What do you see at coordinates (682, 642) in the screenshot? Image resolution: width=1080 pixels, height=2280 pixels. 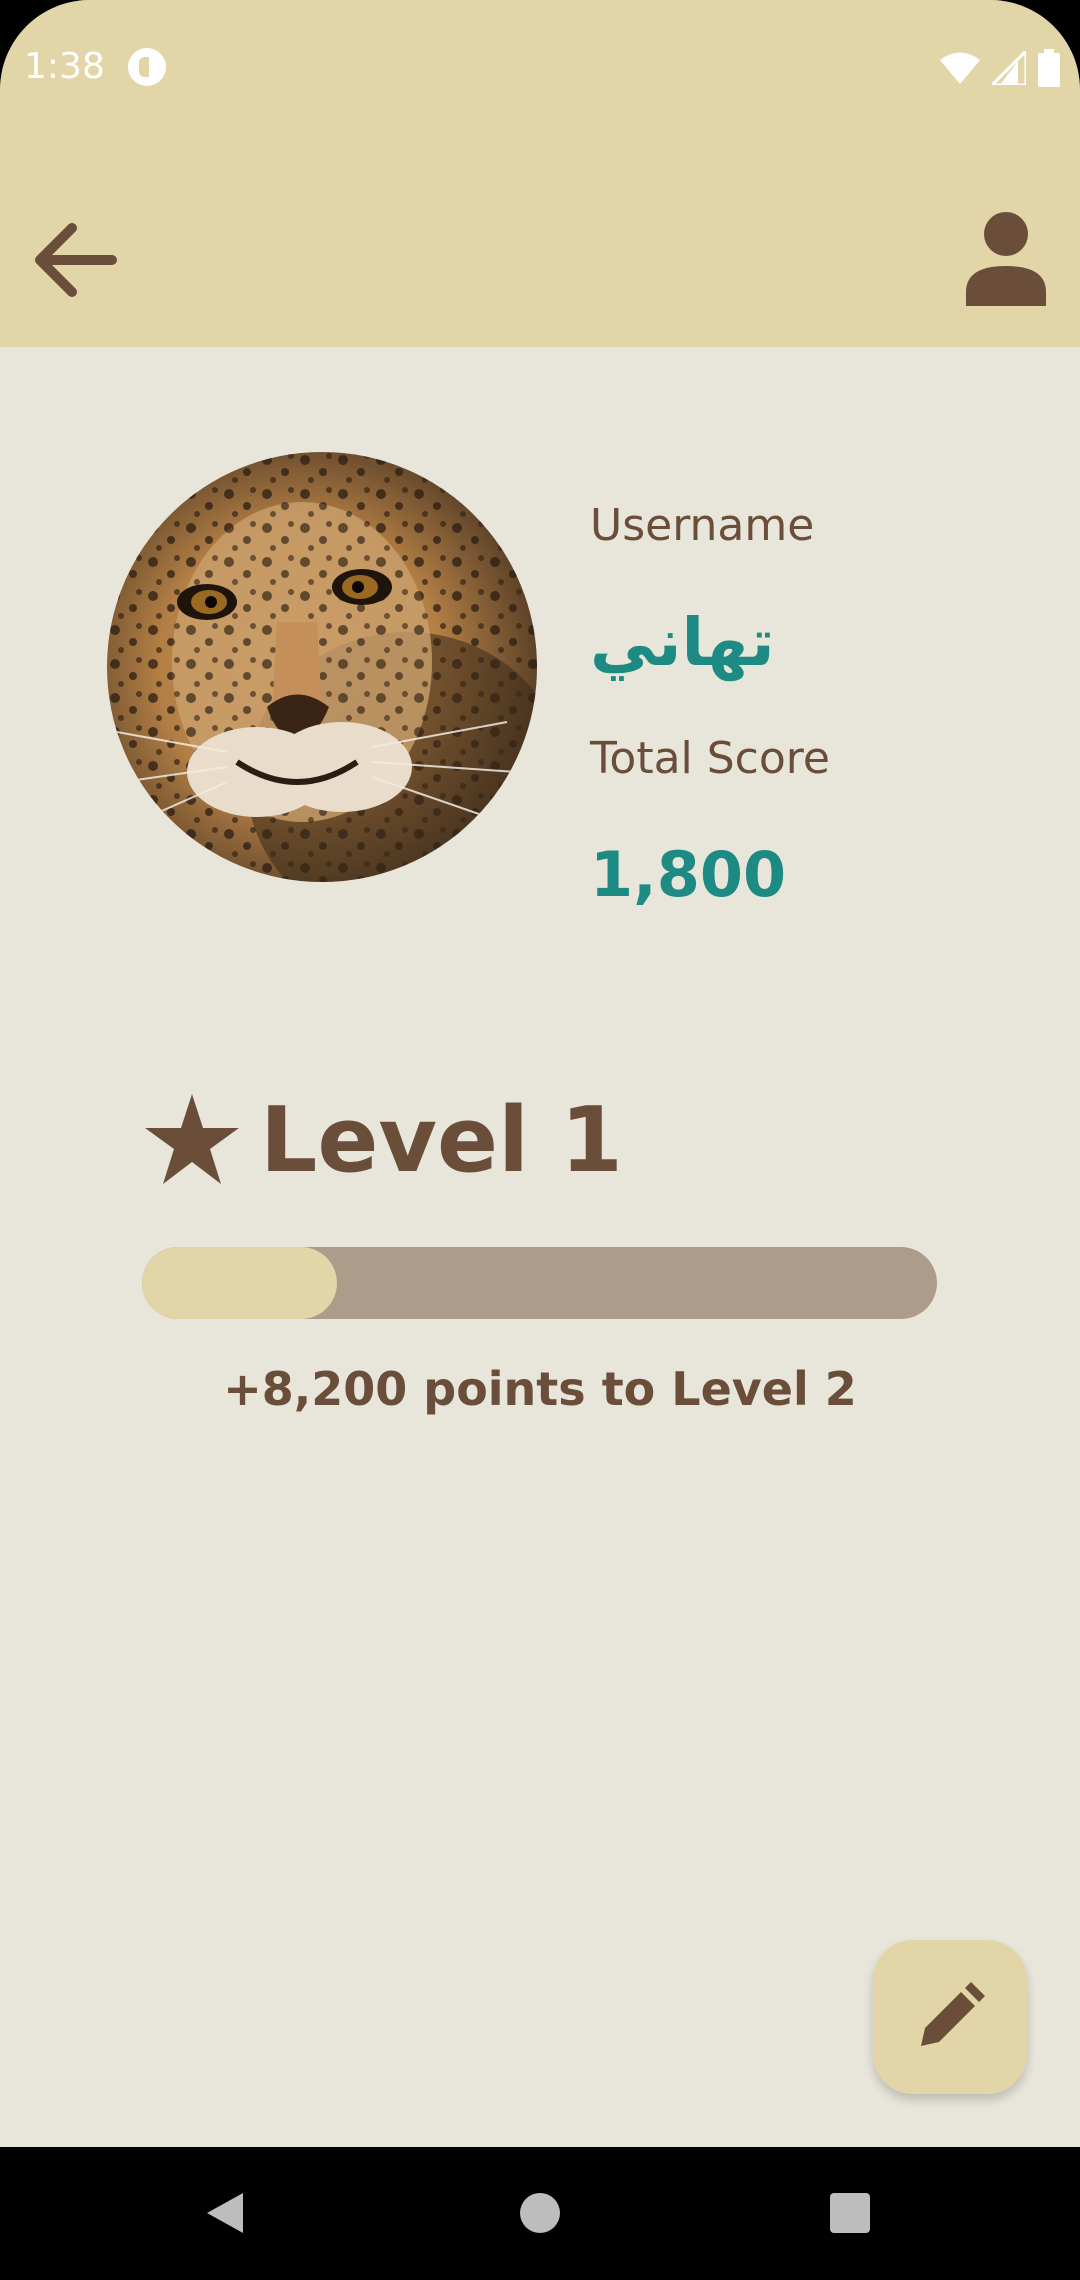 I see `username-value: تهاني` at bounding box center [682, 642].